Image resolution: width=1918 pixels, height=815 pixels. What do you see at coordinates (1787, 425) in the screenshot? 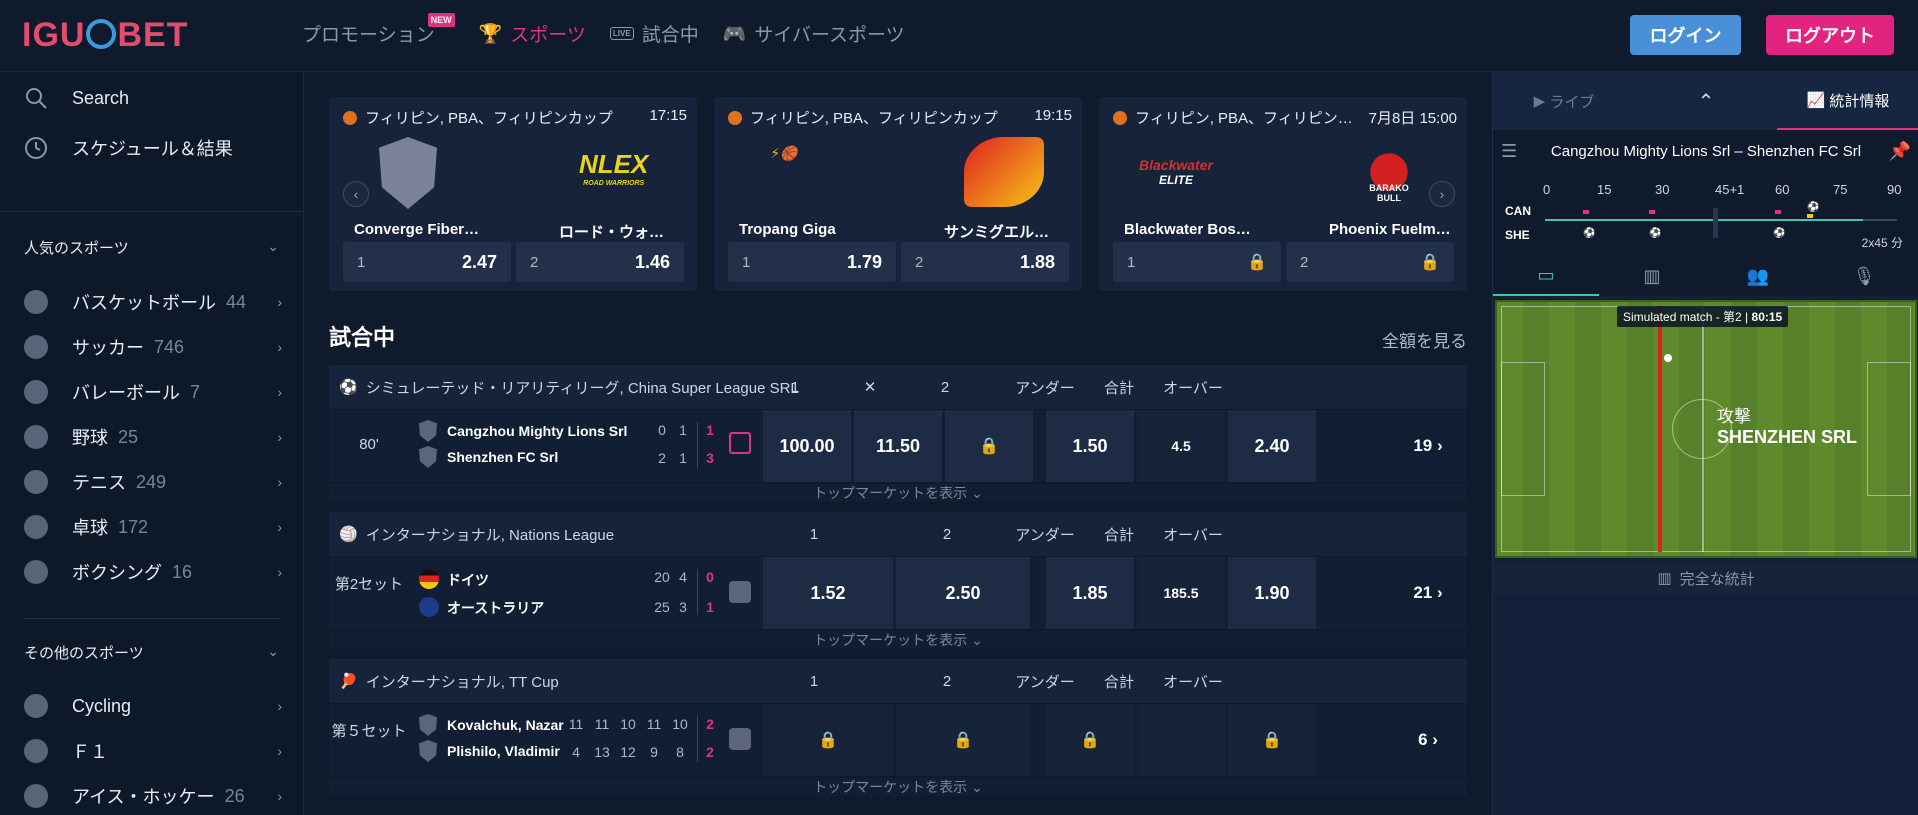
I see `attack-indicator: 攻撃 SHENZHEN SRL` at bounding box center [1787, 425].